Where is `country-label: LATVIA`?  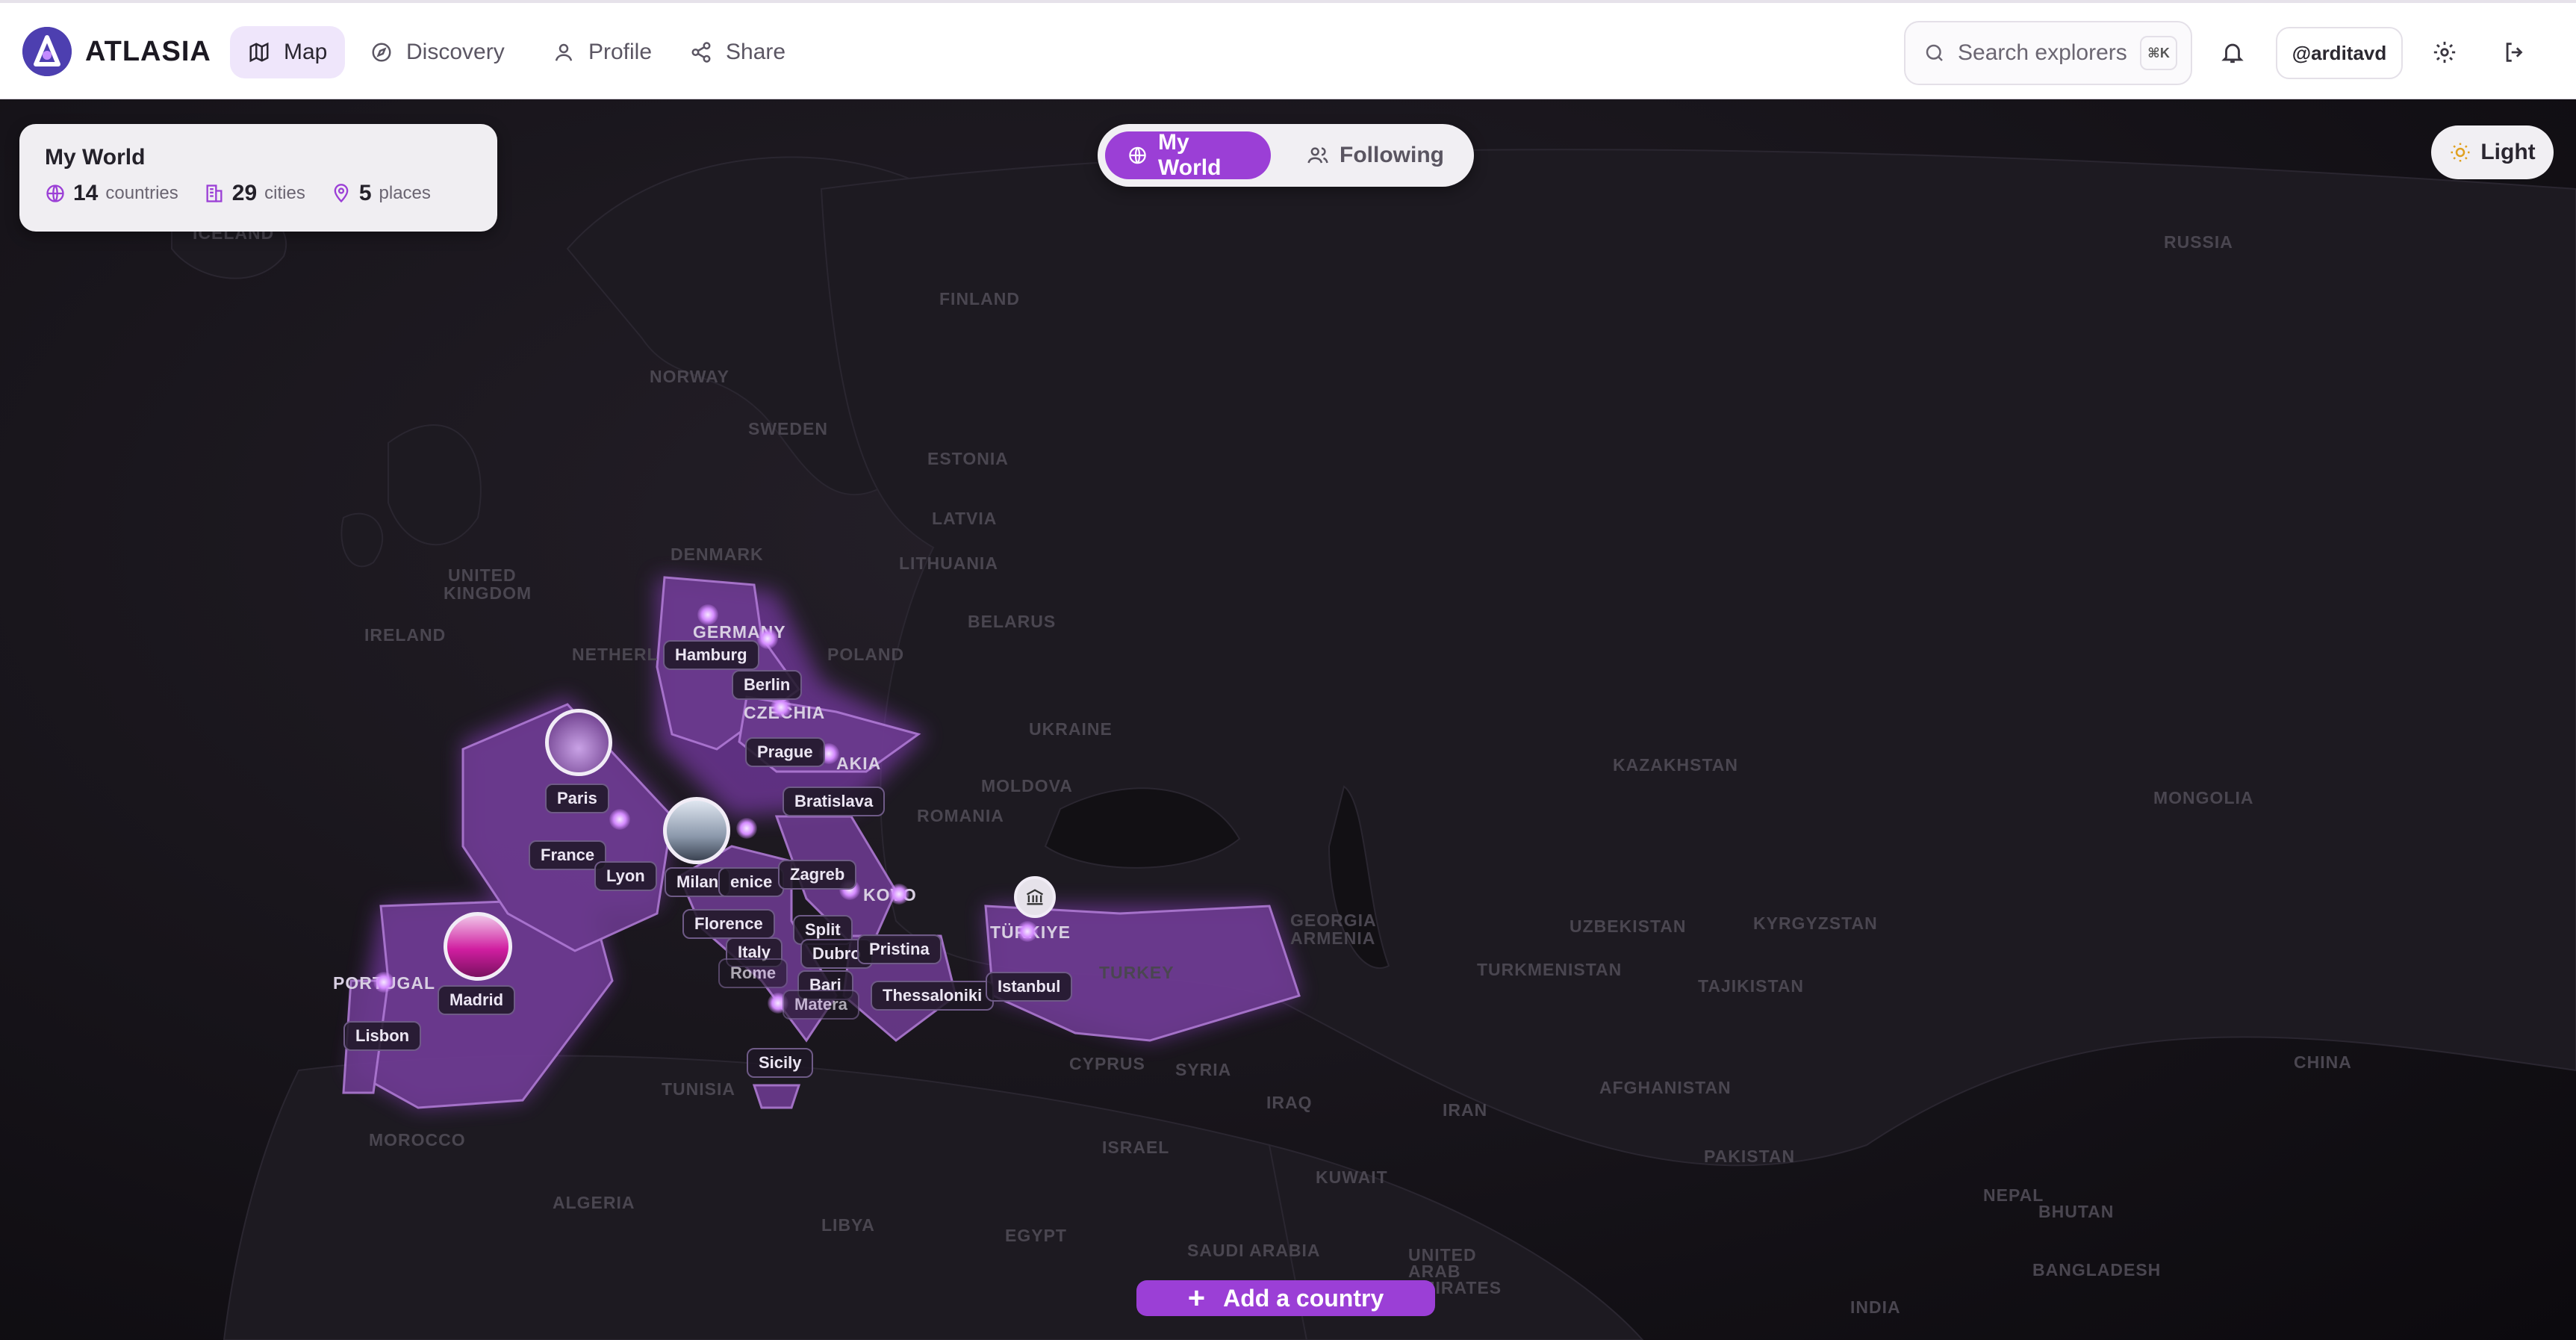 country-label: LATVIA is located at coordinates (965, 518).